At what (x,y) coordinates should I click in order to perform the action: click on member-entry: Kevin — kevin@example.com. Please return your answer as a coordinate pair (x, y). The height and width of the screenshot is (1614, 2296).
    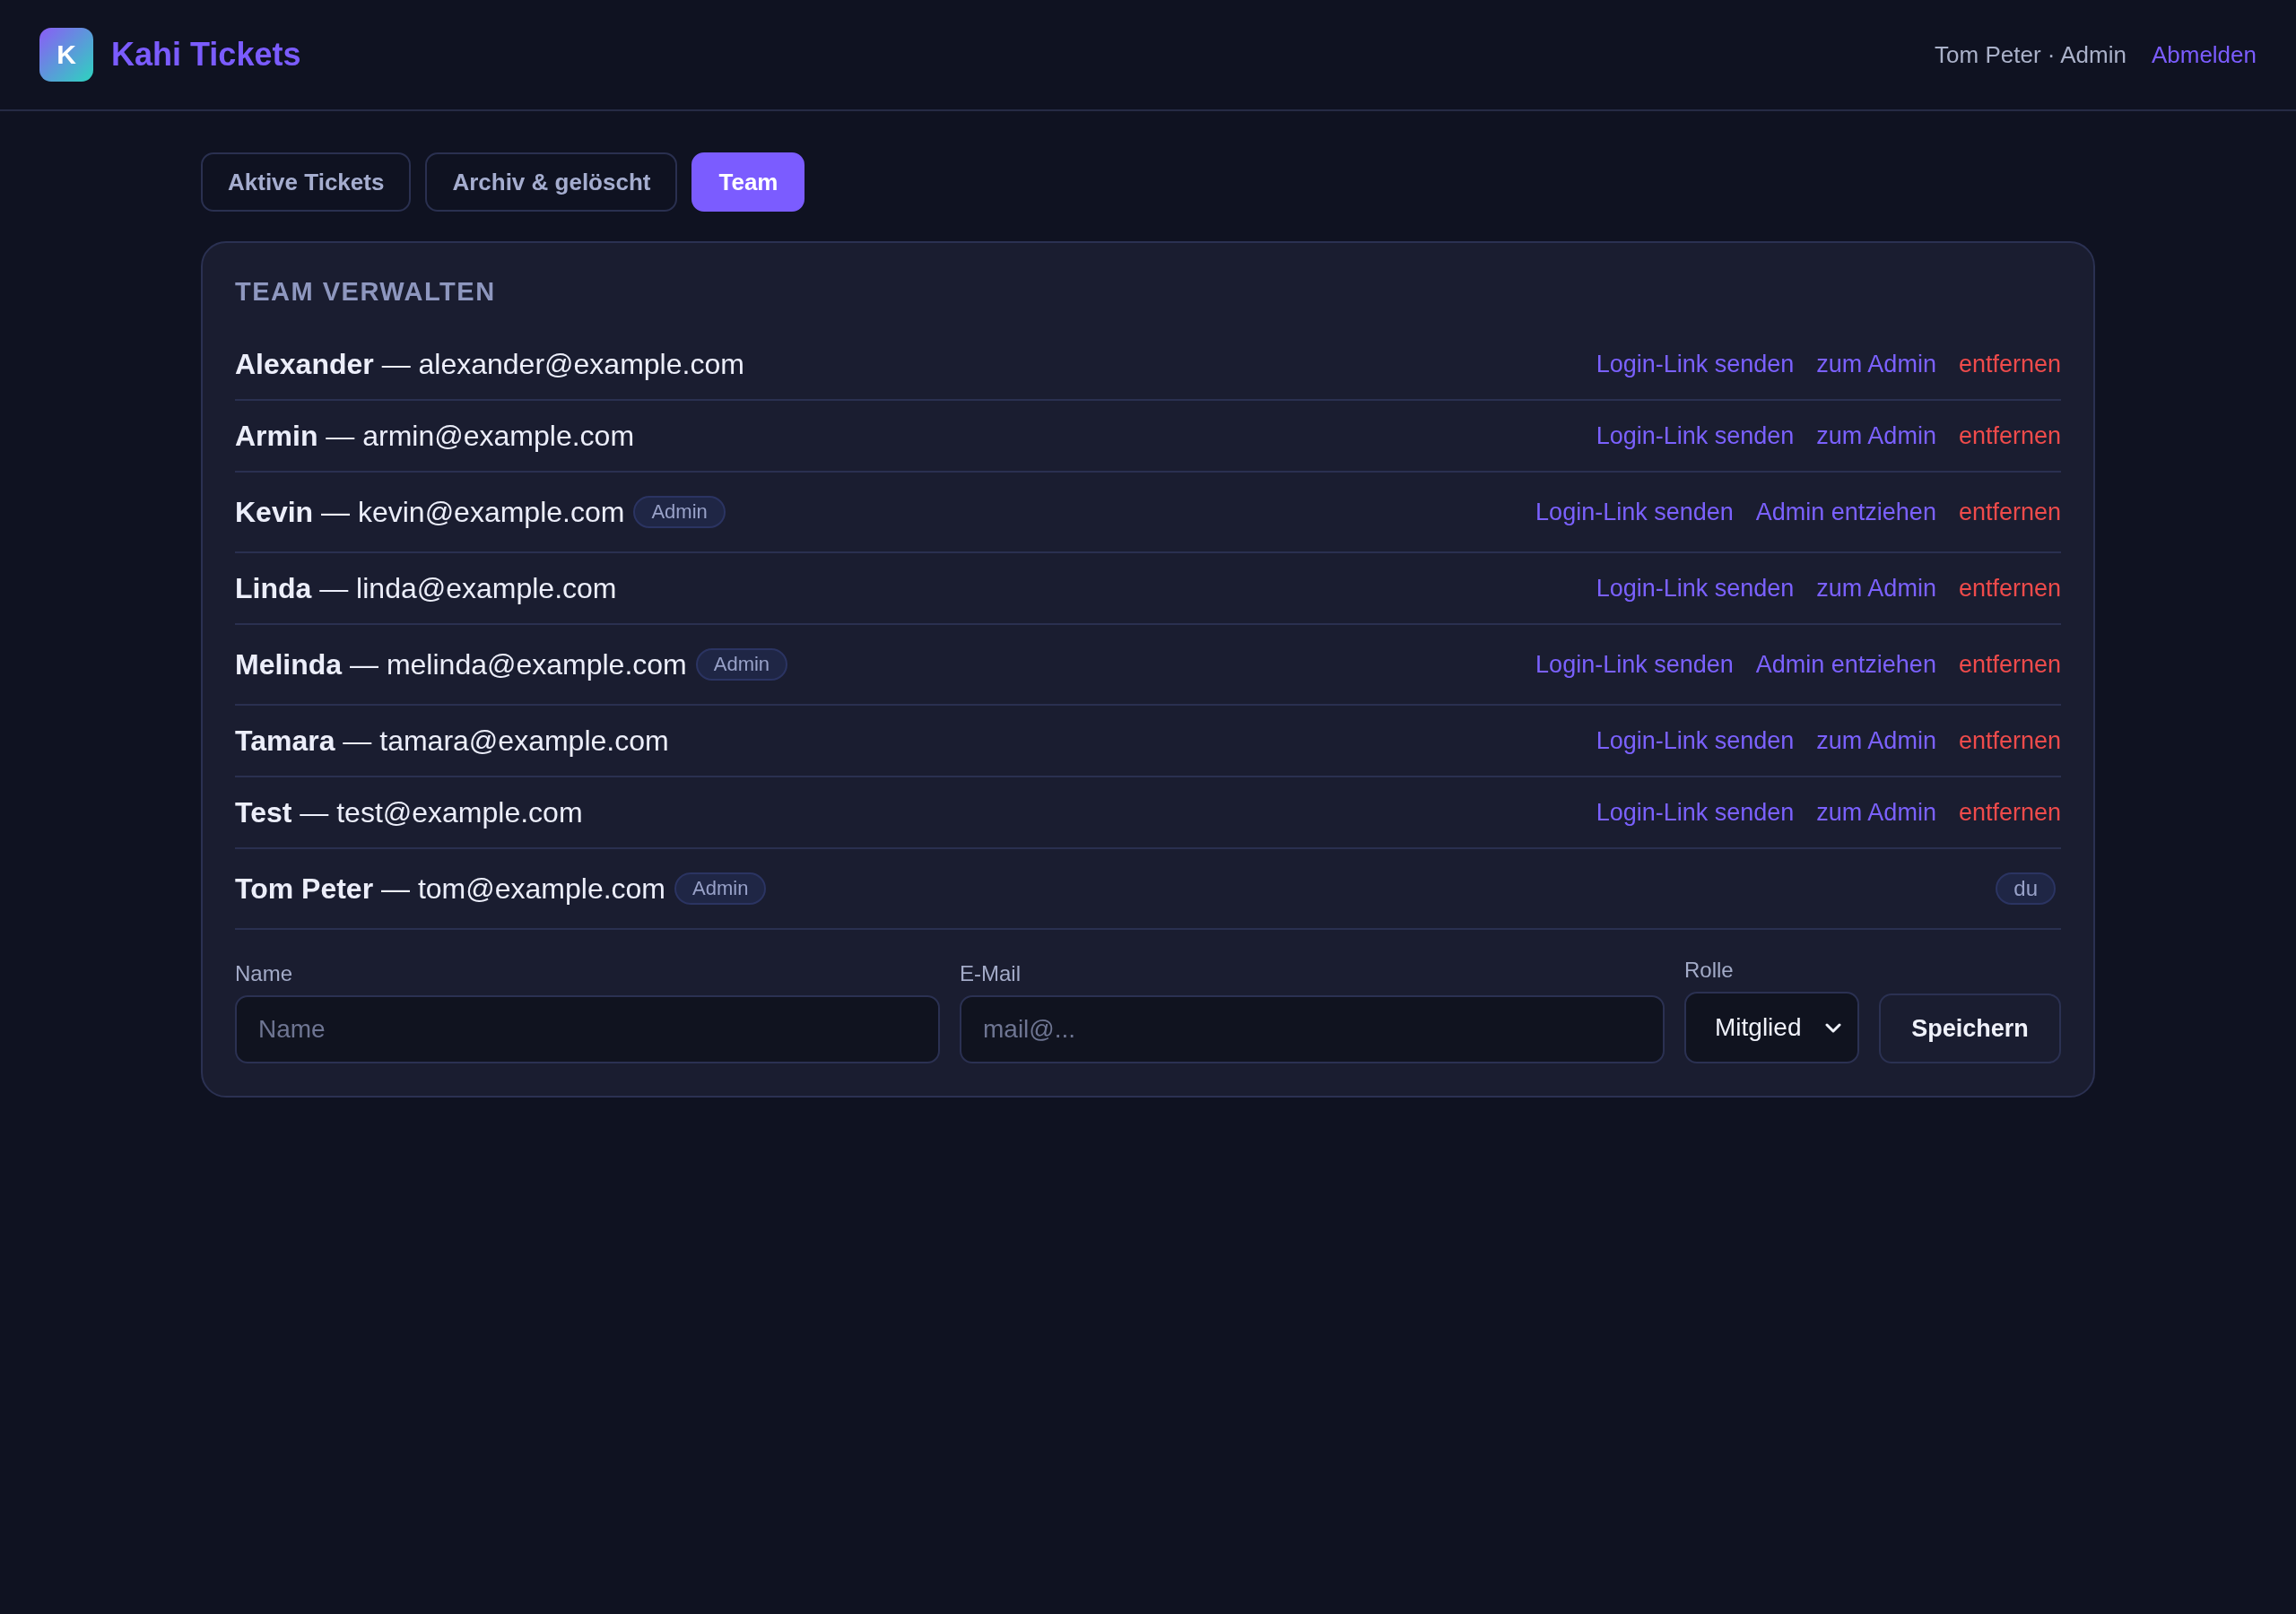
    Looking at the image, I should click on (430, 512).